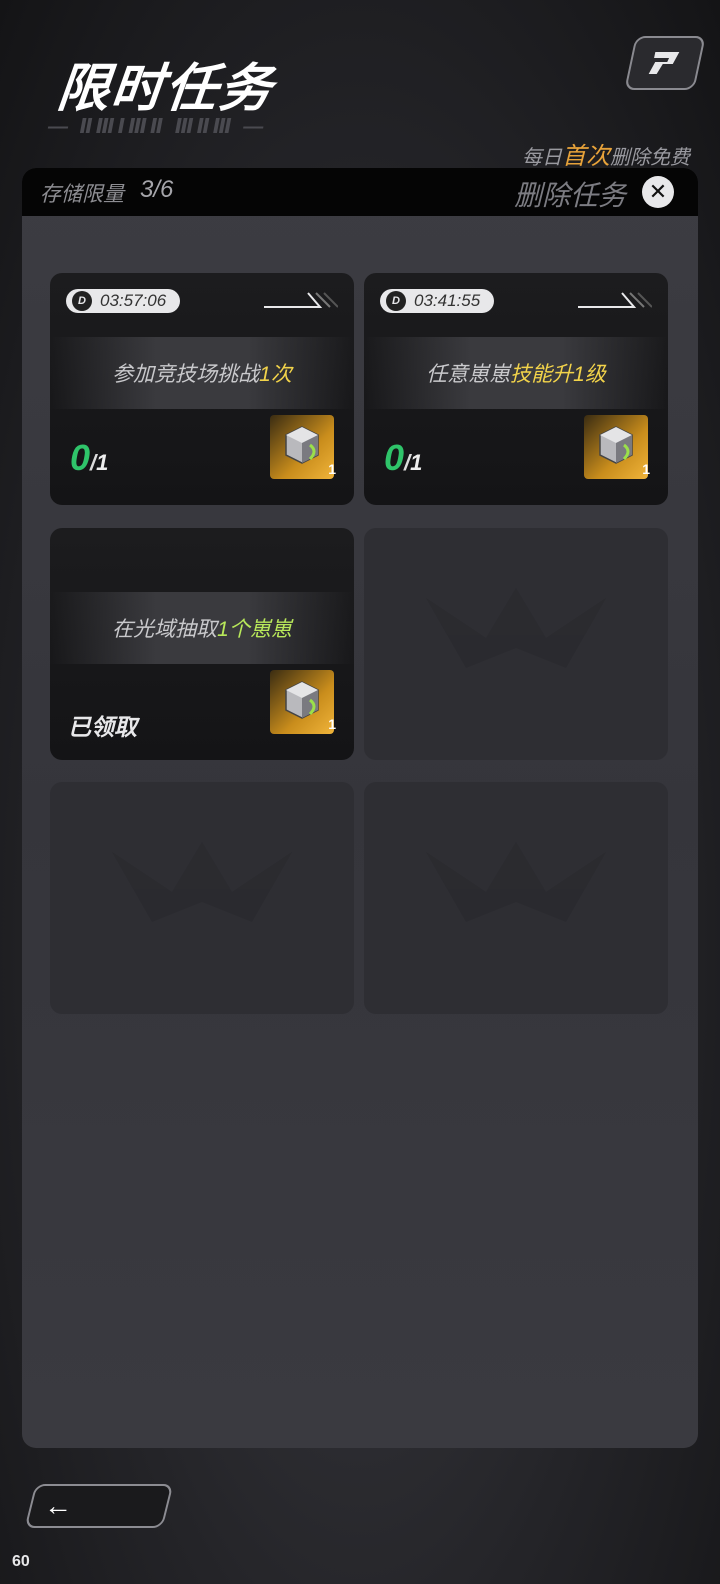  What do you see at coordinates (58, 1506) in the screenshot?
I see `back-arrow-icon: ←` at bounding box center [58, 1506].